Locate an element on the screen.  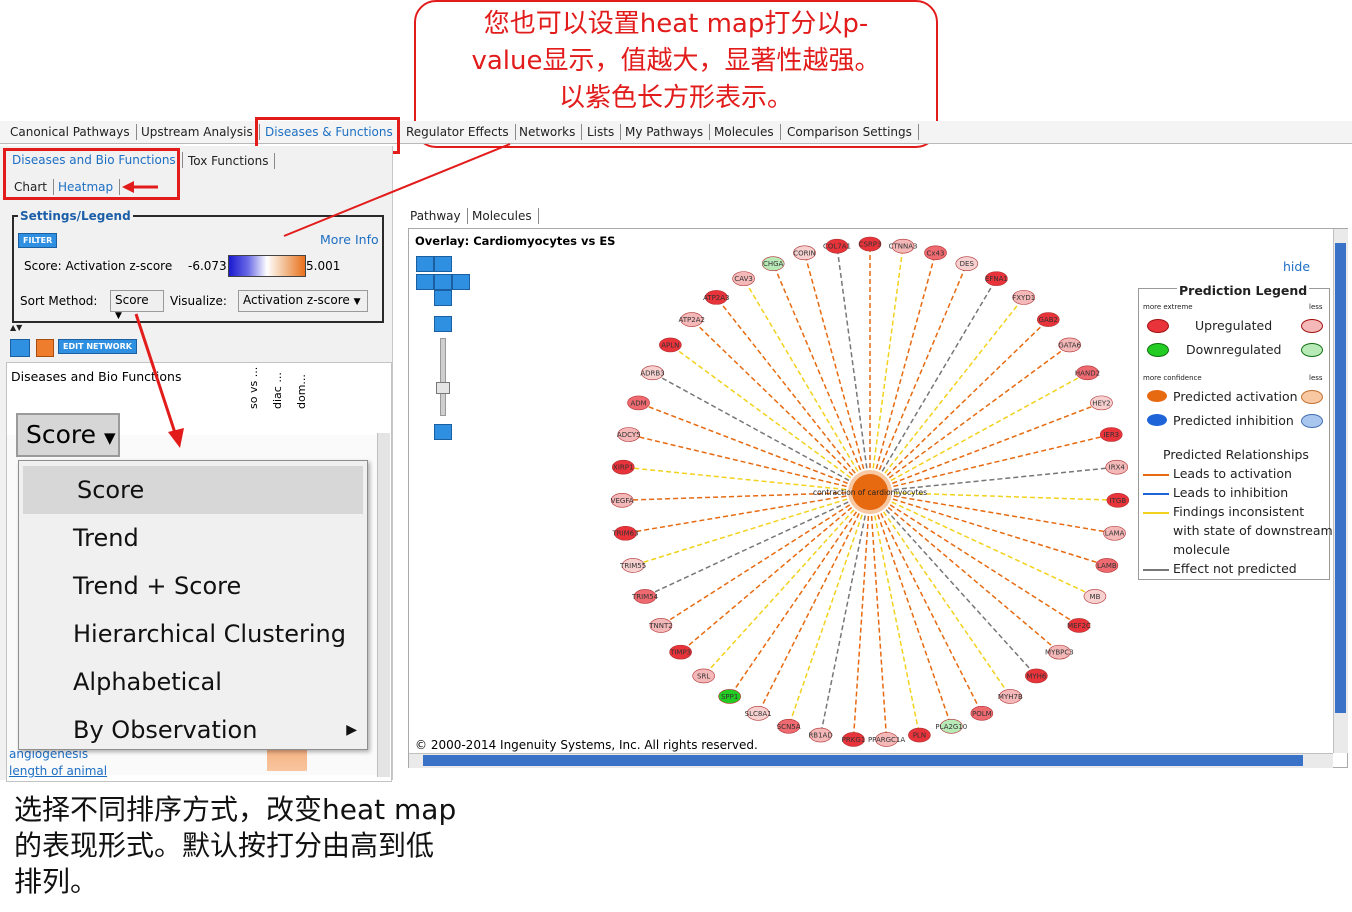
menu-item-alphabetical: Alphabetical is located at coordinates (193, 682).